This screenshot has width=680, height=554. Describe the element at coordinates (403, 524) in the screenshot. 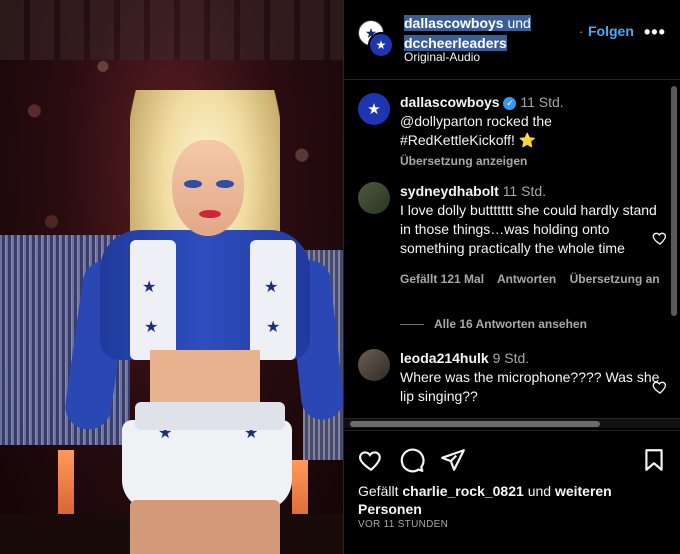

I see `post-timestamp: VOR 11 STUNDEN` at that location.